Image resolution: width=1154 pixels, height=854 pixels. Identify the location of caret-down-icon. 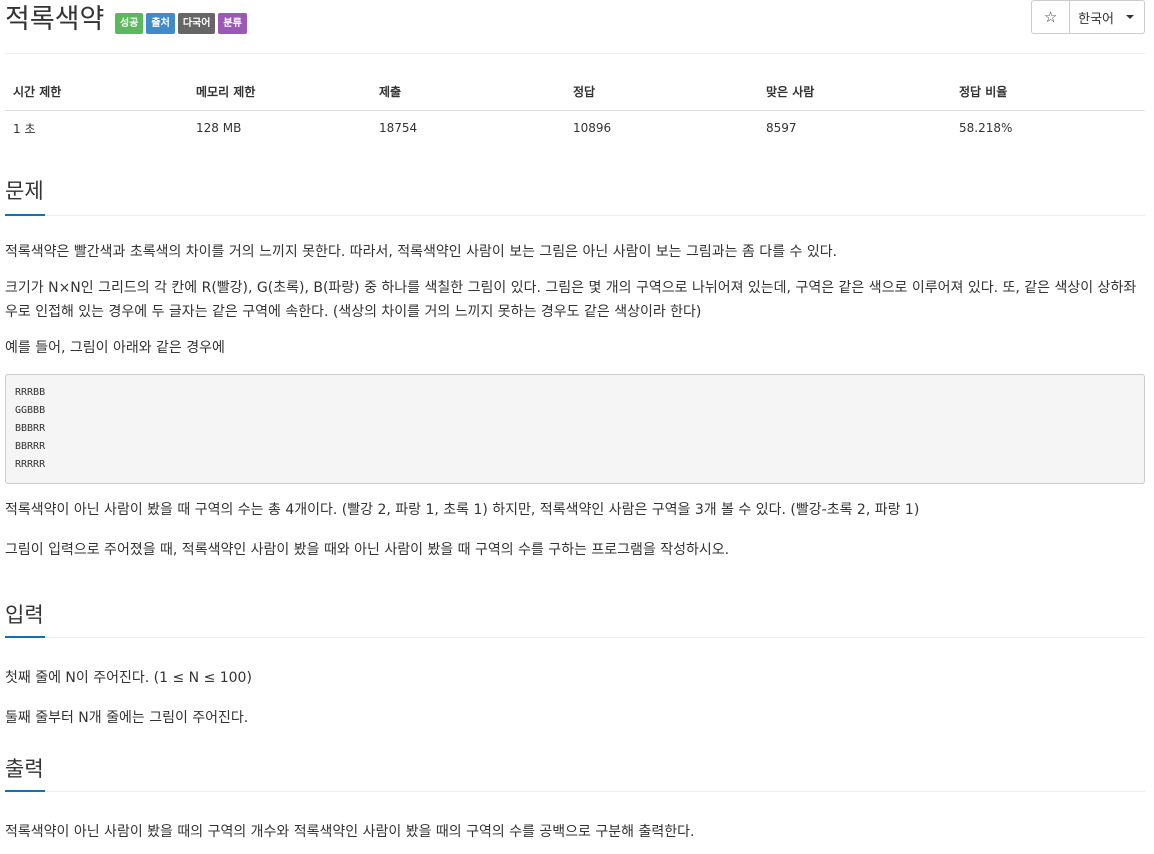
(1130, 17).